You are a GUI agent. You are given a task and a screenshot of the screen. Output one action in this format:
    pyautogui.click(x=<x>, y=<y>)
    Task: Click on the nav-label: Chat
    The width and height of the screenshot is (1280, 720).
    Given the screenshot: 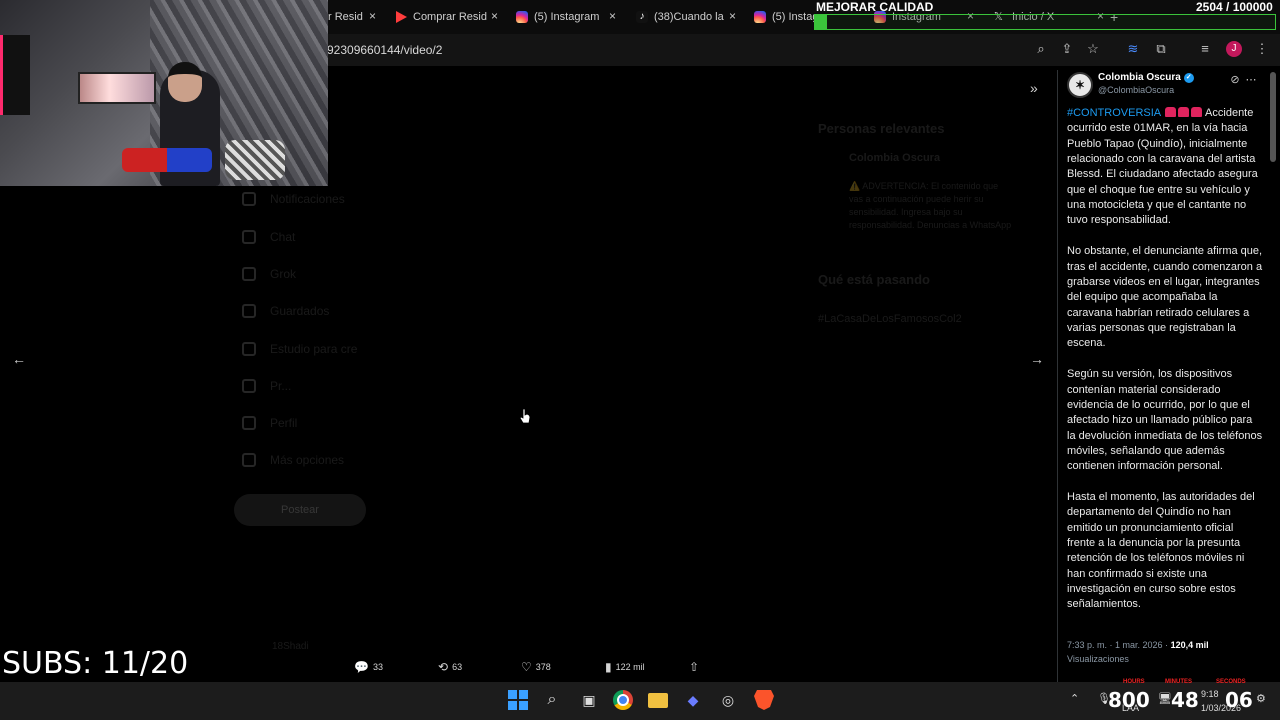 What is the action you would take?
    pyautogui.click(x=283, y=237)
    